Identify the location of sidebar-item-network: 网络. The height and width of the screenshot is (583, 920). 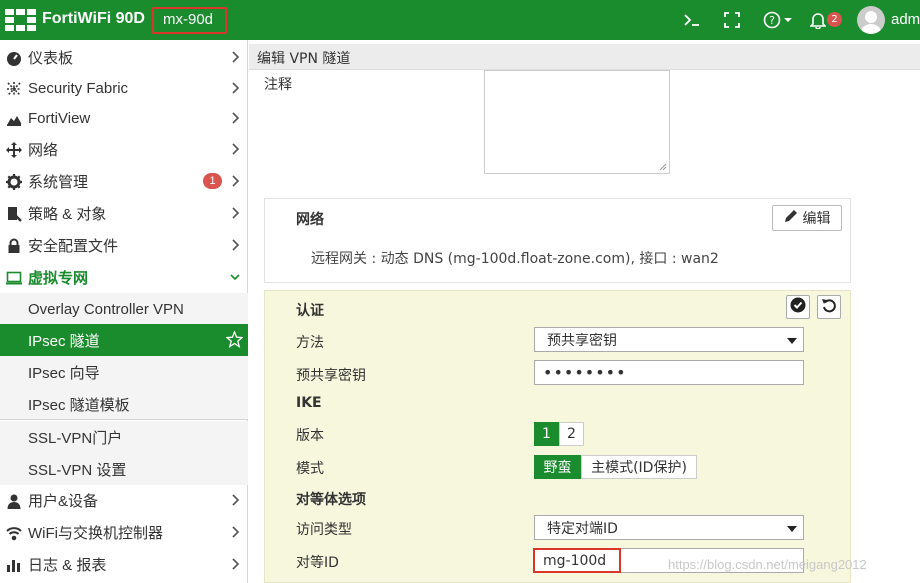
(124, 149).